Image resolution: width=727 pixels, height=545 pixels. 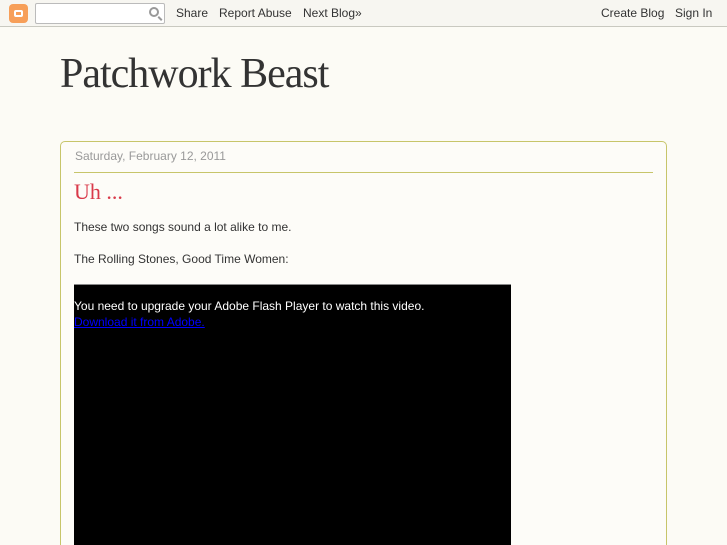 I want to click on sign-in-link: Sign In, so click(x=693, y=13).